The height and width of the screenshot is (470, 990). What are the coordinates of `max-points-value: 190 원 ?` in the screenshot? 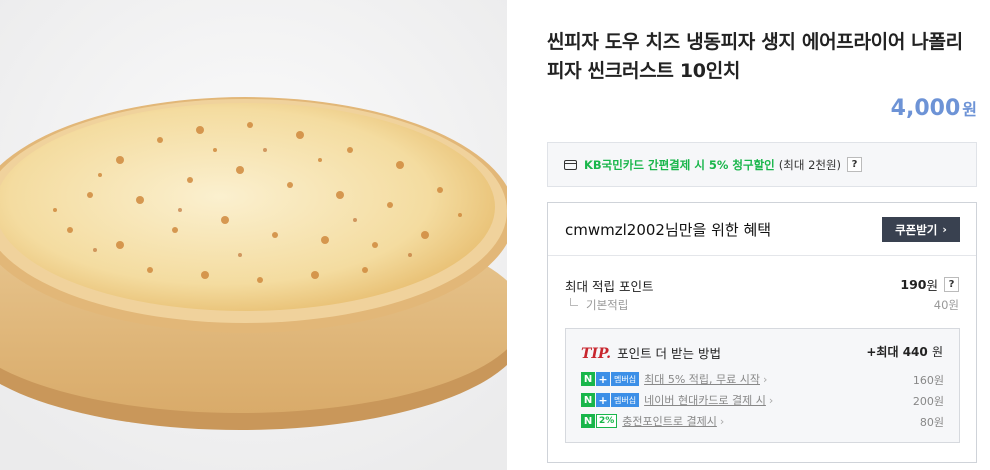 It's located at (929, 284).